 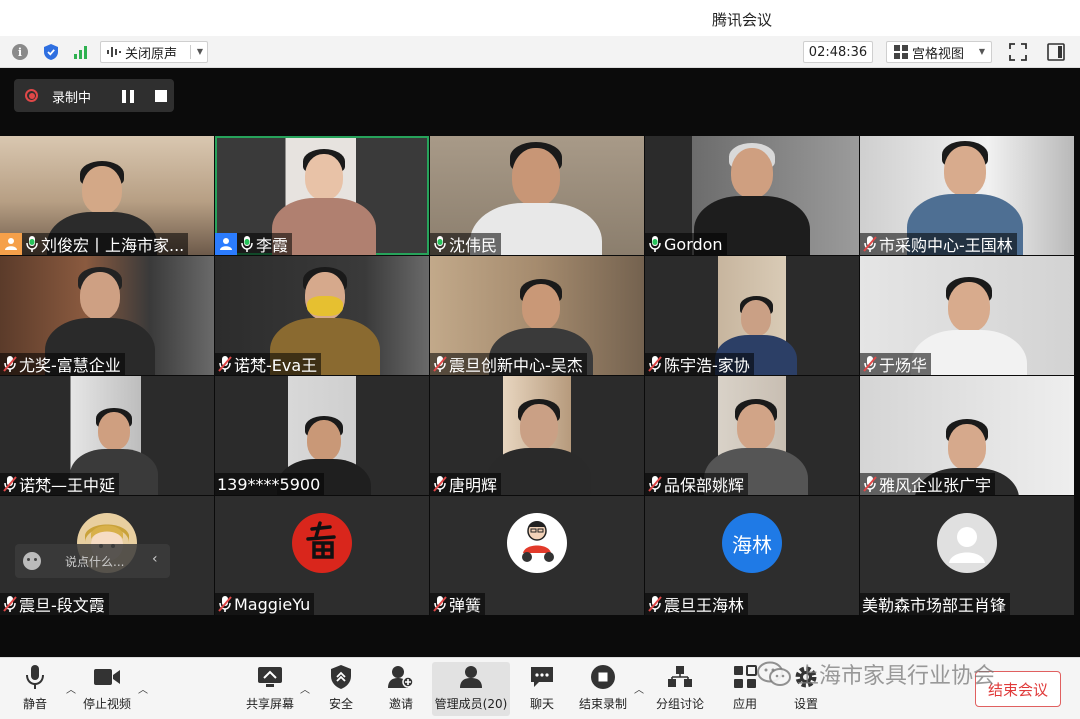 I want to click on avatar-initials: 海林, so click(x=752, y=544).